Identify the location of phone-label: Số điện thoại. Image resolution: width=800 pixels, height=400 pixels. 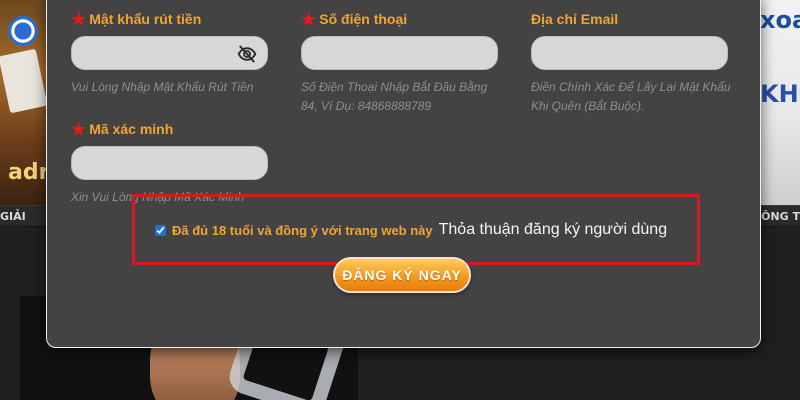
(363, 19).